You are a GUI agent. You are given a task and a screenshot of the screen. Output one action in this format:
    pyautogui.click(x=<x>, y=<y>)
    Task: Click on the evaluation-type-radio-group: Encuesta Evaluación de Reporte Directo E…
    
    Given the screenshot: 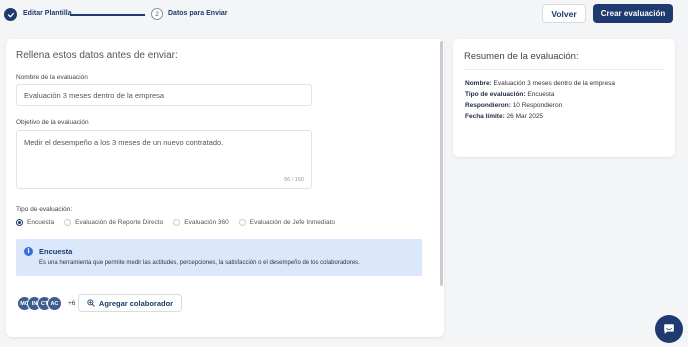 What is the action you would take?
    pyautogui.click(x=180, y=222)
    